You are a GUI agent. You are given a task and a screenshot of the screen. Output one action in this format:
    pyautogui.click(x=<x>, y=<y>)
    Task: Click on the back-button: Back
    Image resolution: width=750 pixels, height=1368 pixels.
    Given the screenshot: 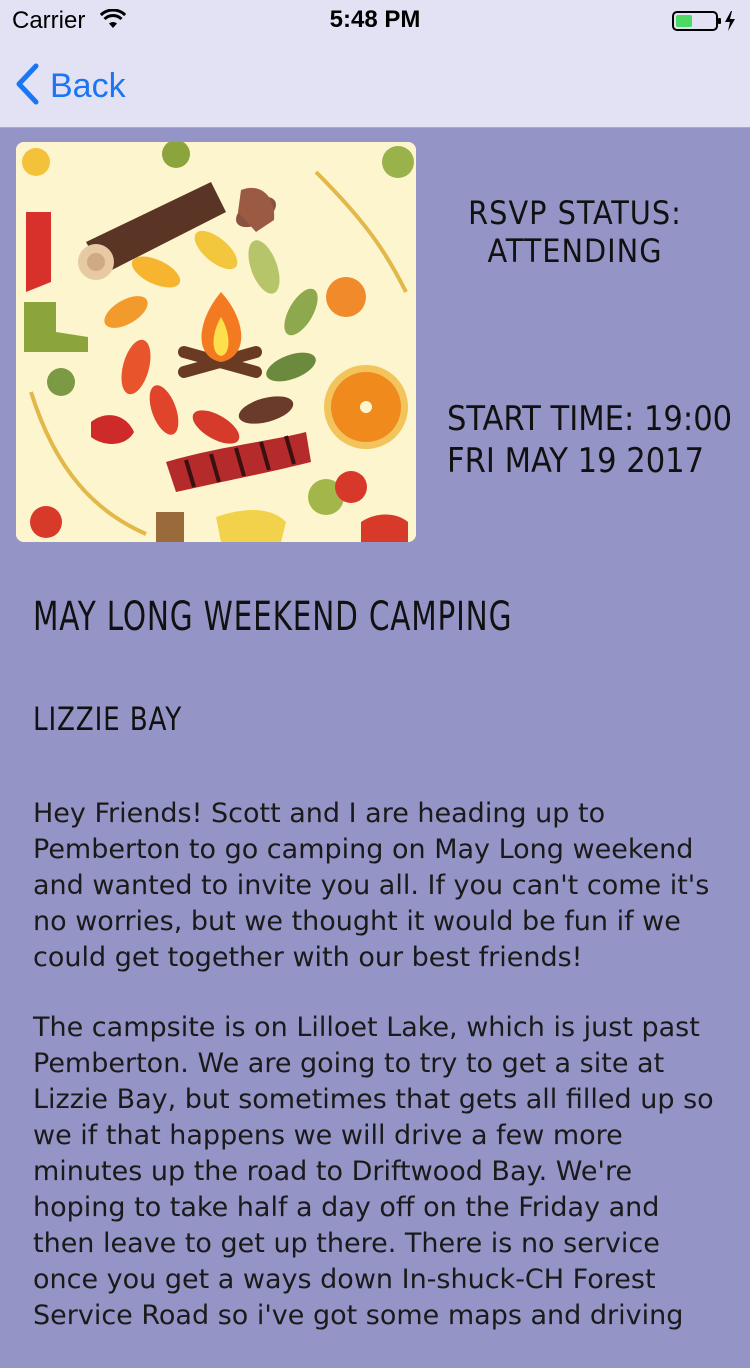 What is the action you would take?
    pyautogui.click(x=70, y=86)
    